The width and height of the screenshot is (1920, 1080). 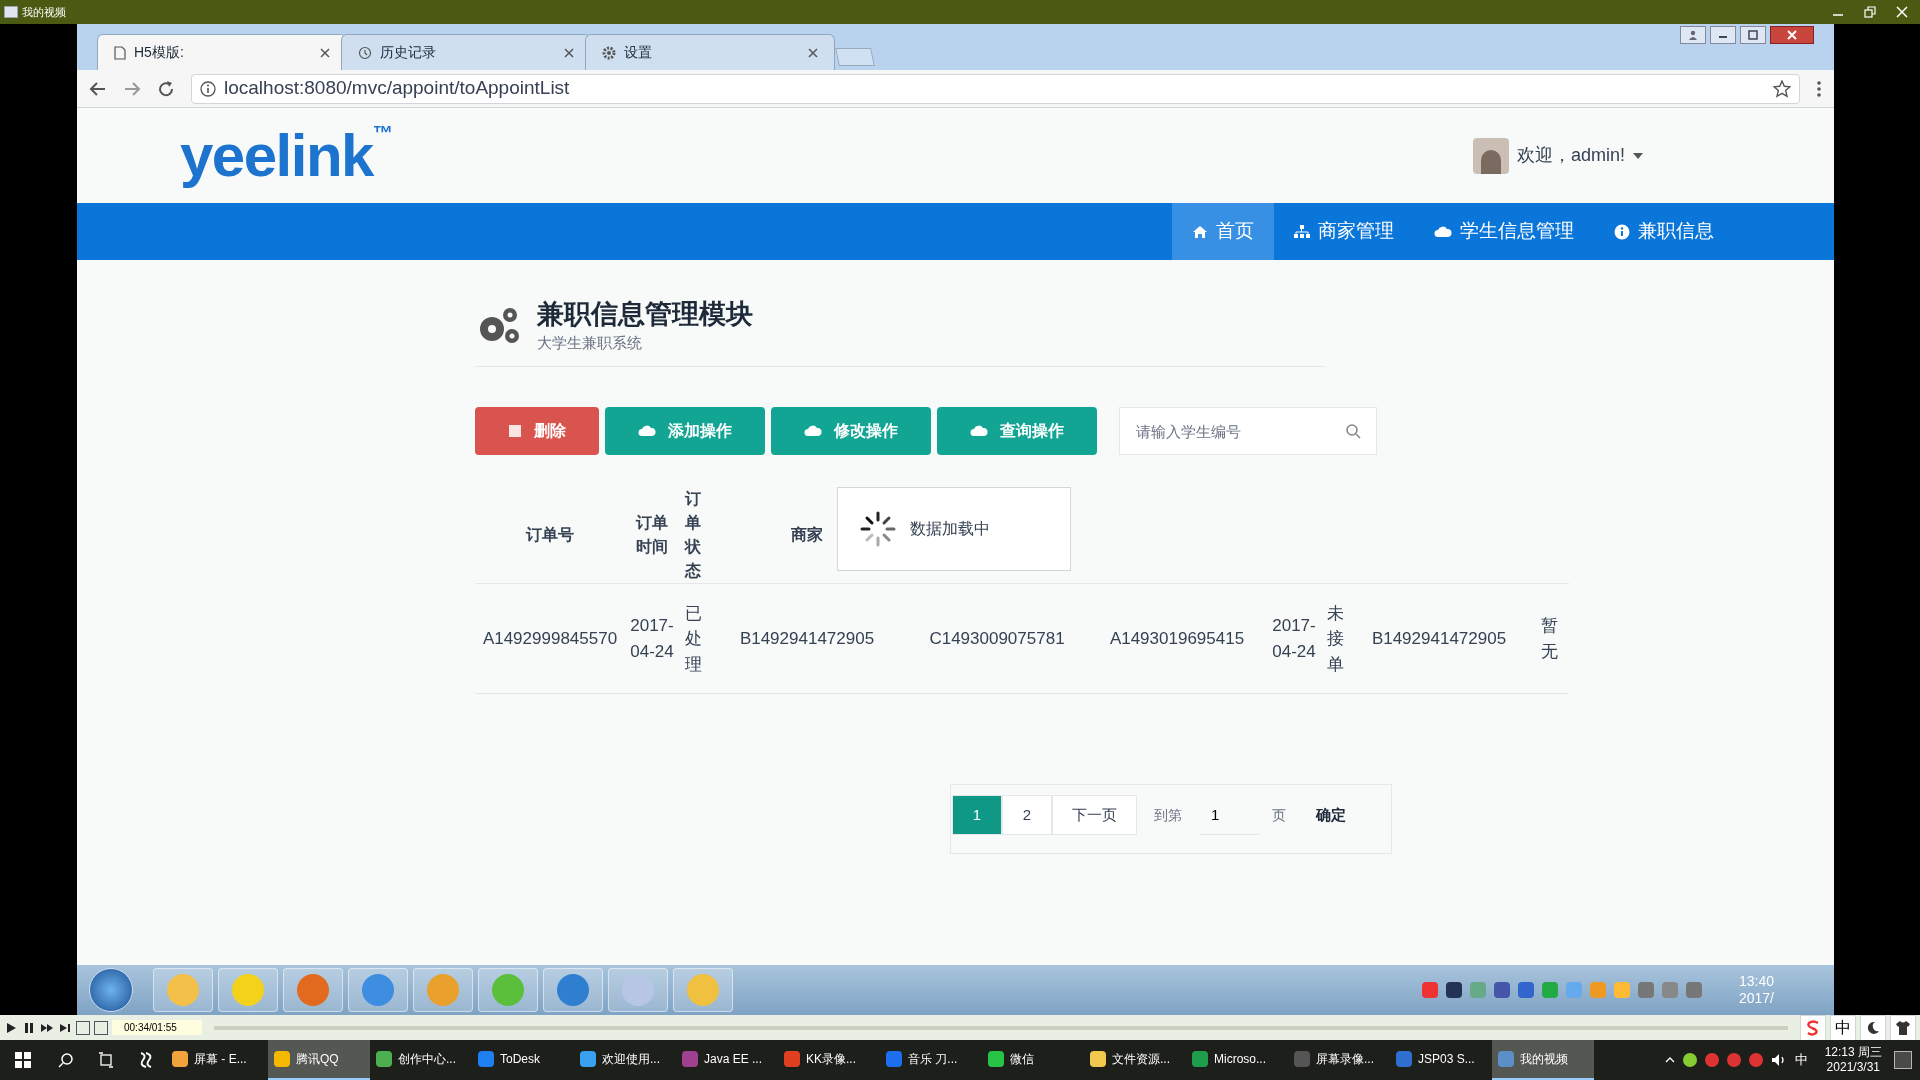 I want to click on close-button, so click(x=1792, y=35).